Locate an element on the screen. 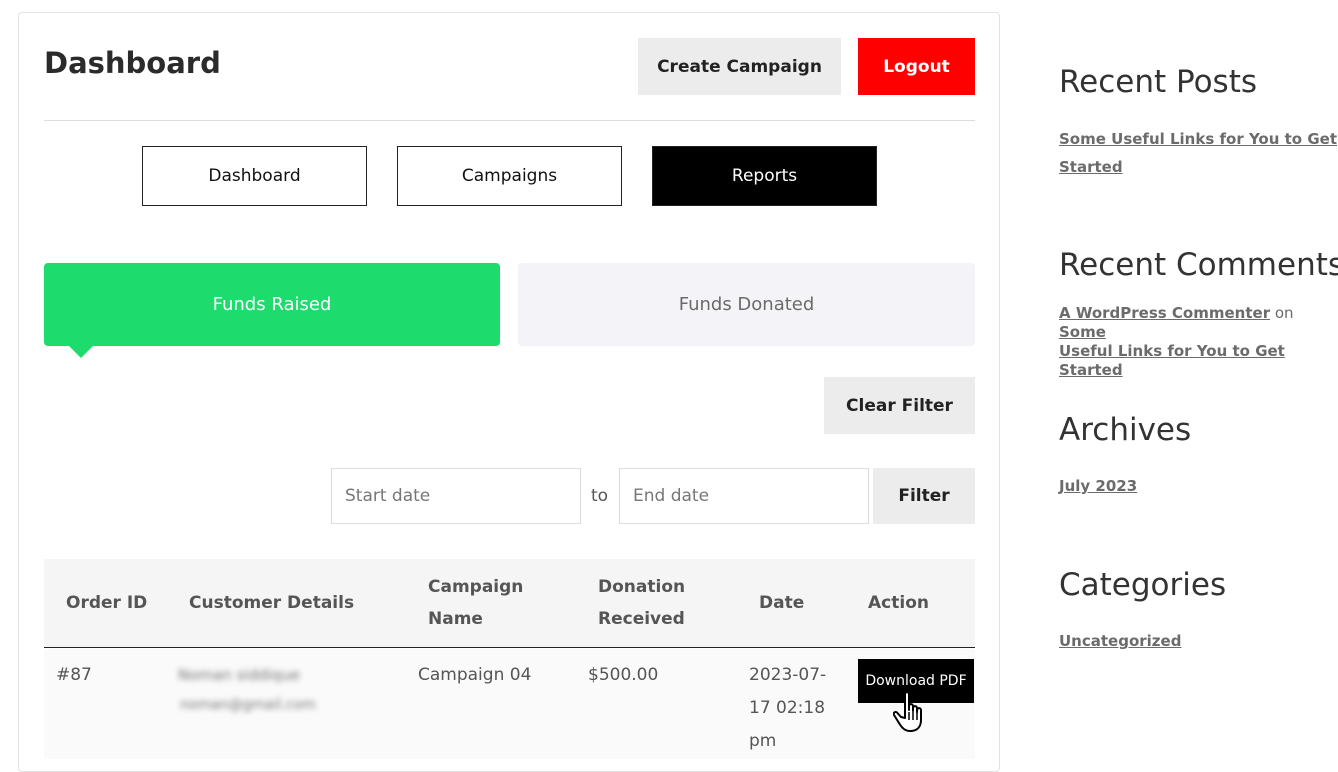  tab-funds-donated: Funds Donated is located at coordinates (746, 304).